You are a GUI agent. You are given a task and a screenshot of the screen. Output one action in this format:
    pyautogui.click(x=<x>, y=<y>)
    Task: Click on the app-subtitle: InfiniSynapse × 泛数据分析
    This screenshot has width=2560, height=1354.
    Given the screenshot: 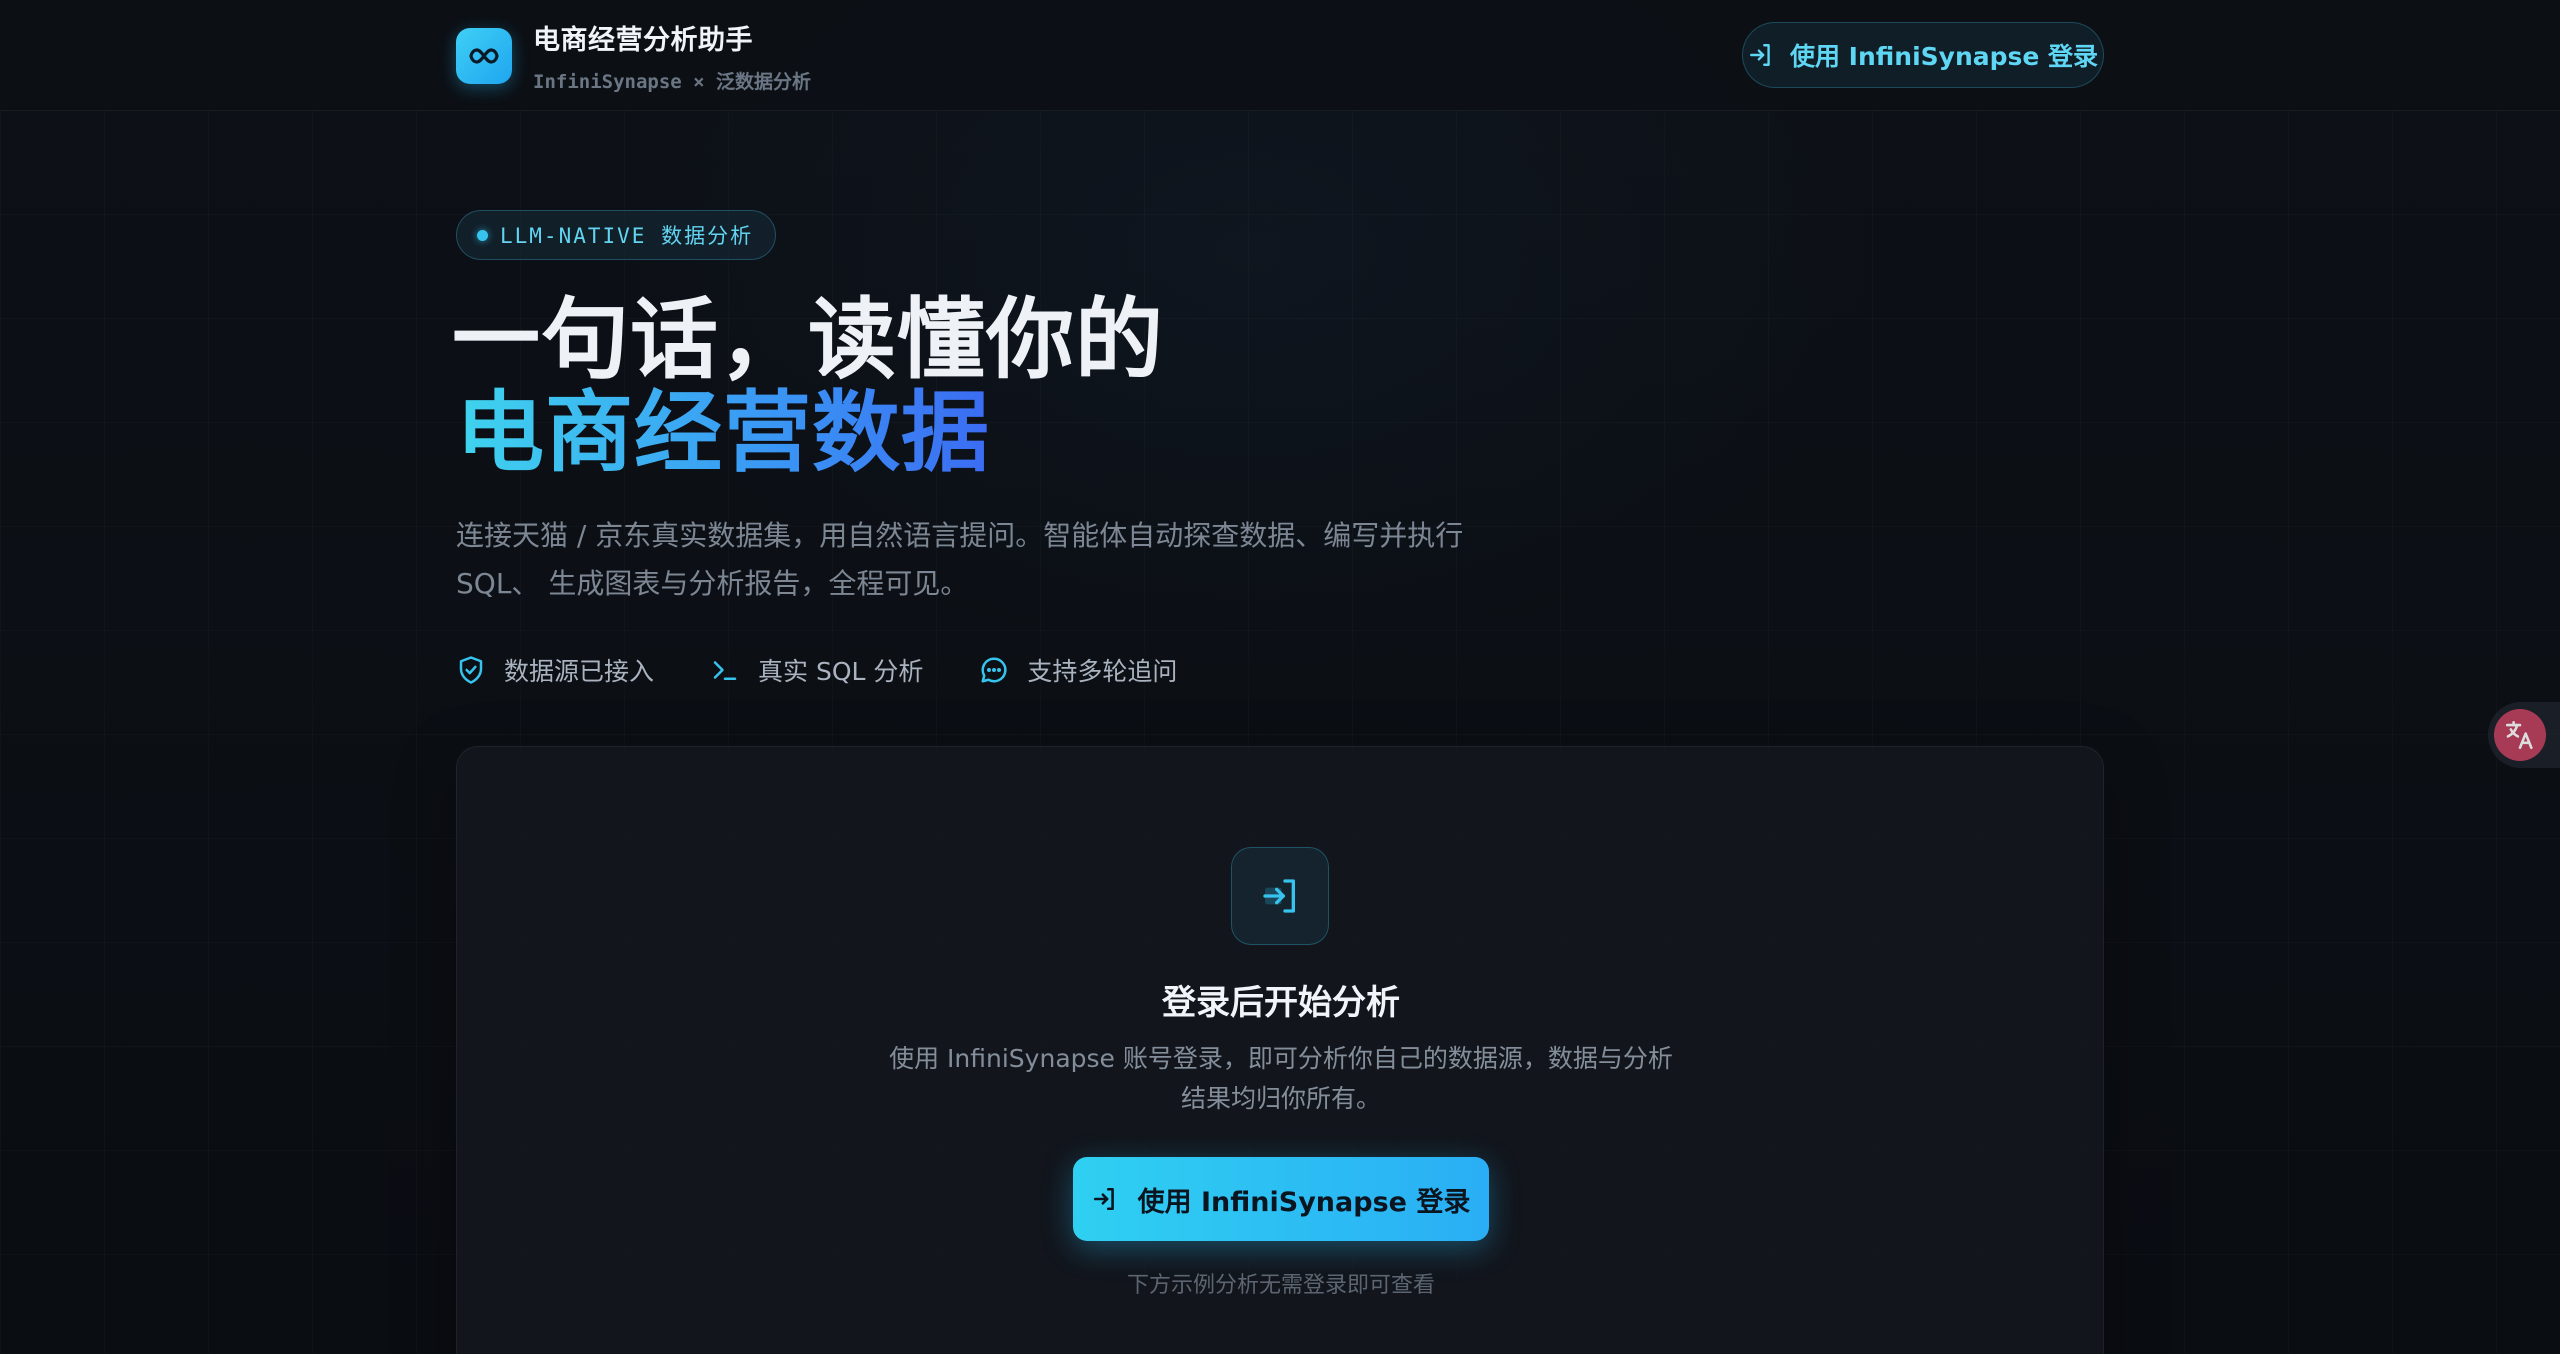 What is the action you would take?
    pyautogui.click(x=672, y=82)
    